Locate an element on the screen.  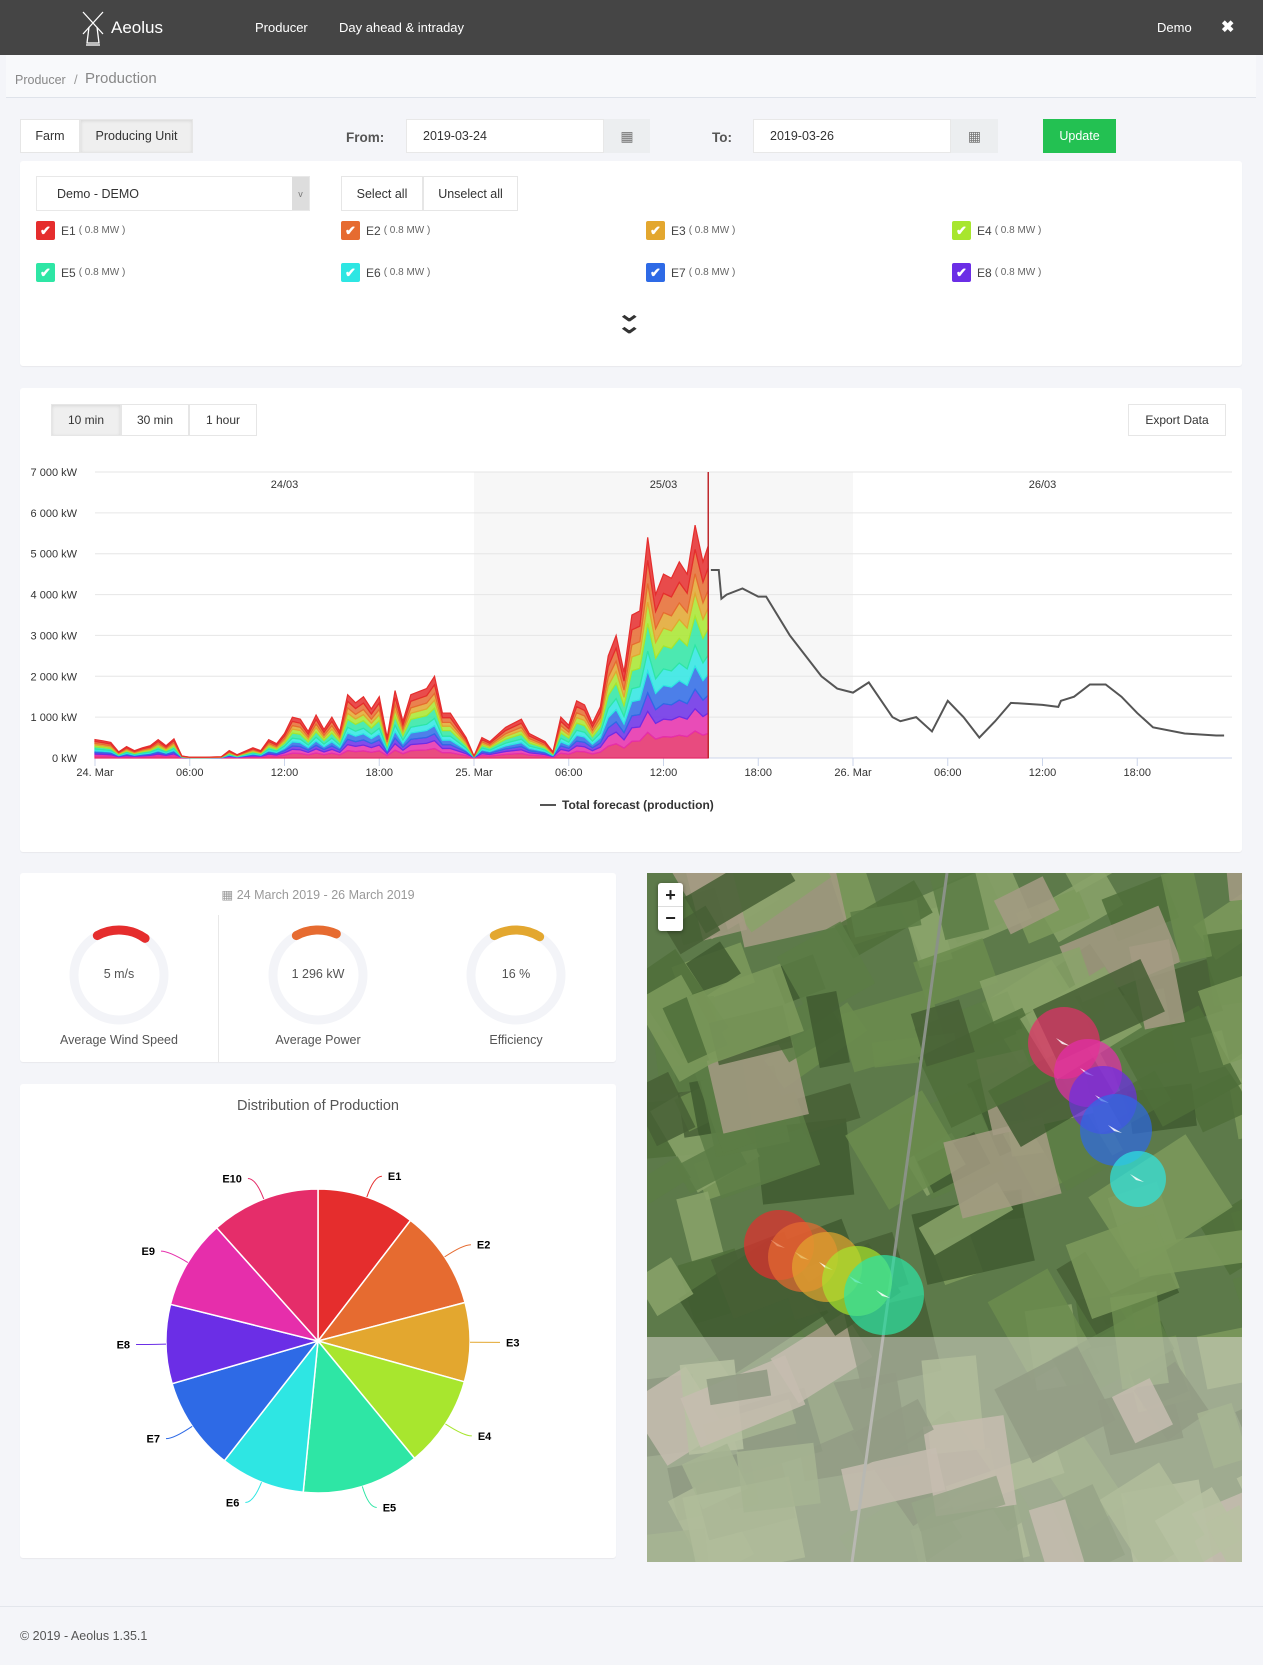
brand-name: Aeolus is located at coordinates (137, 28).